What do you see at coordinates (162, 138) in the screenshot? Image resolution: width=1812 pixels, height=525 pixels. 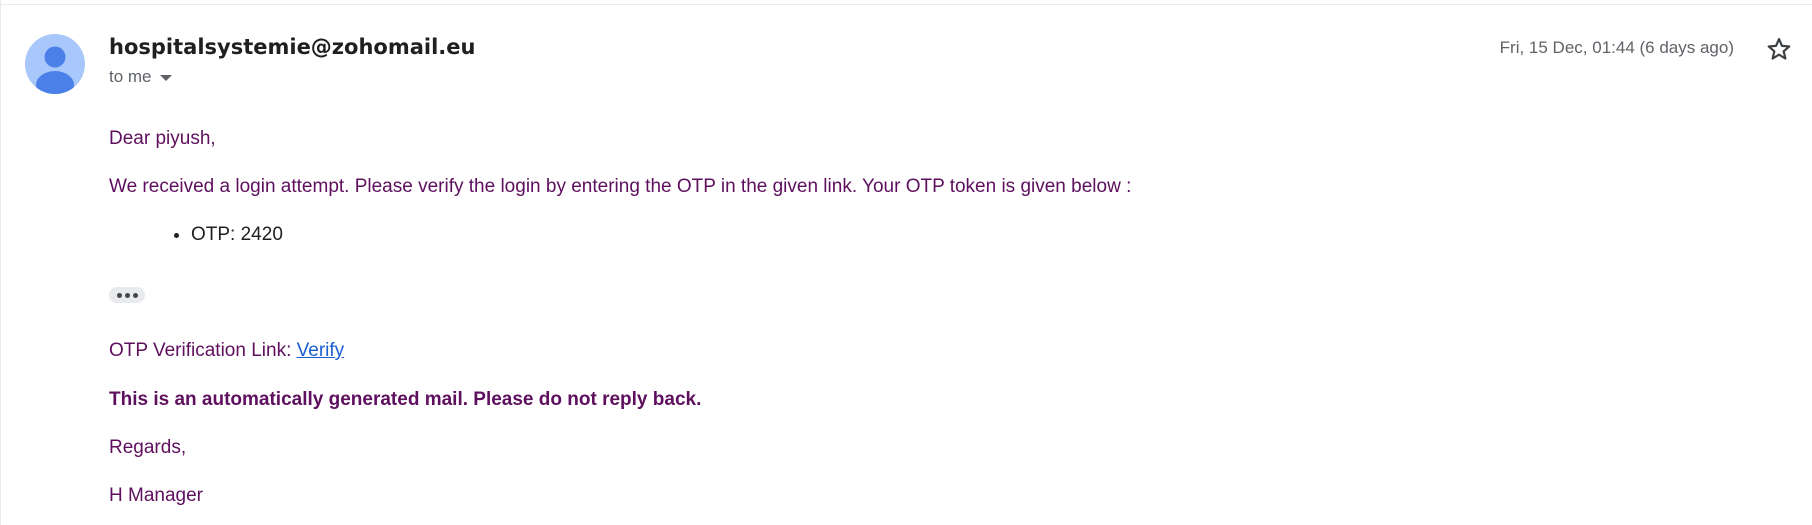 I see `email-greeting: Dear piyush,` at bounding box center [162, 138].